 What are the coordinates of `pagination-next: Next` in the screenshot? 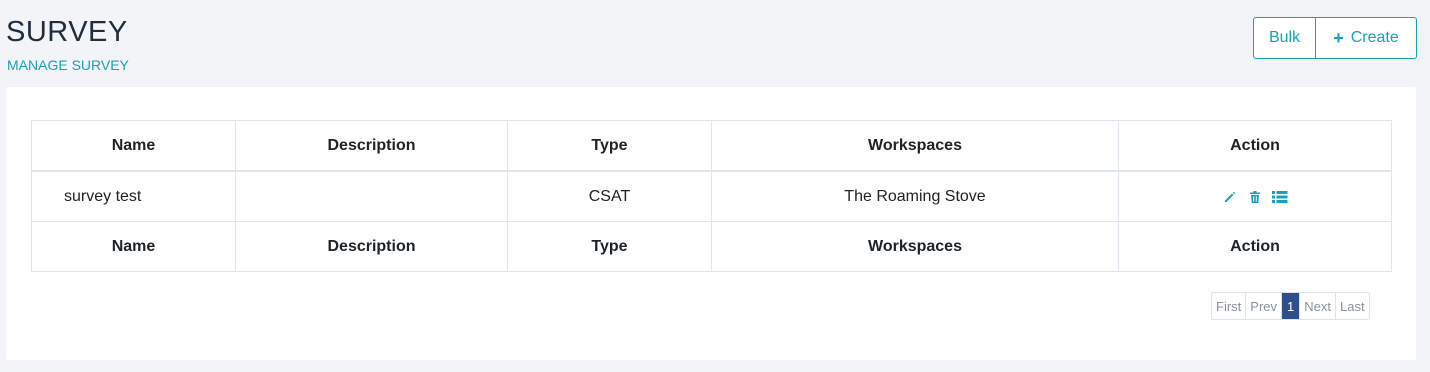 It's located at (1318, 306).